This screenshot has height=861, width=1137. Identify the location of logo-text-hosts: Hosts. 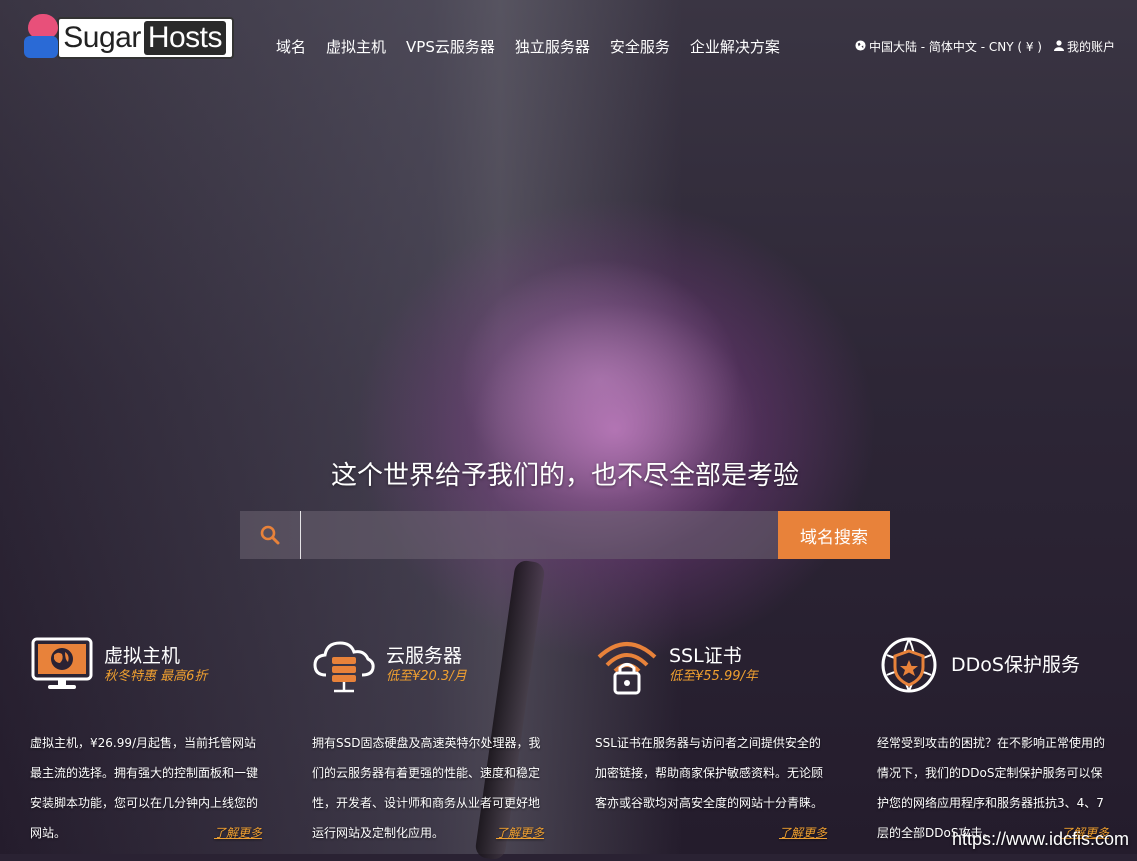
(184, 38).